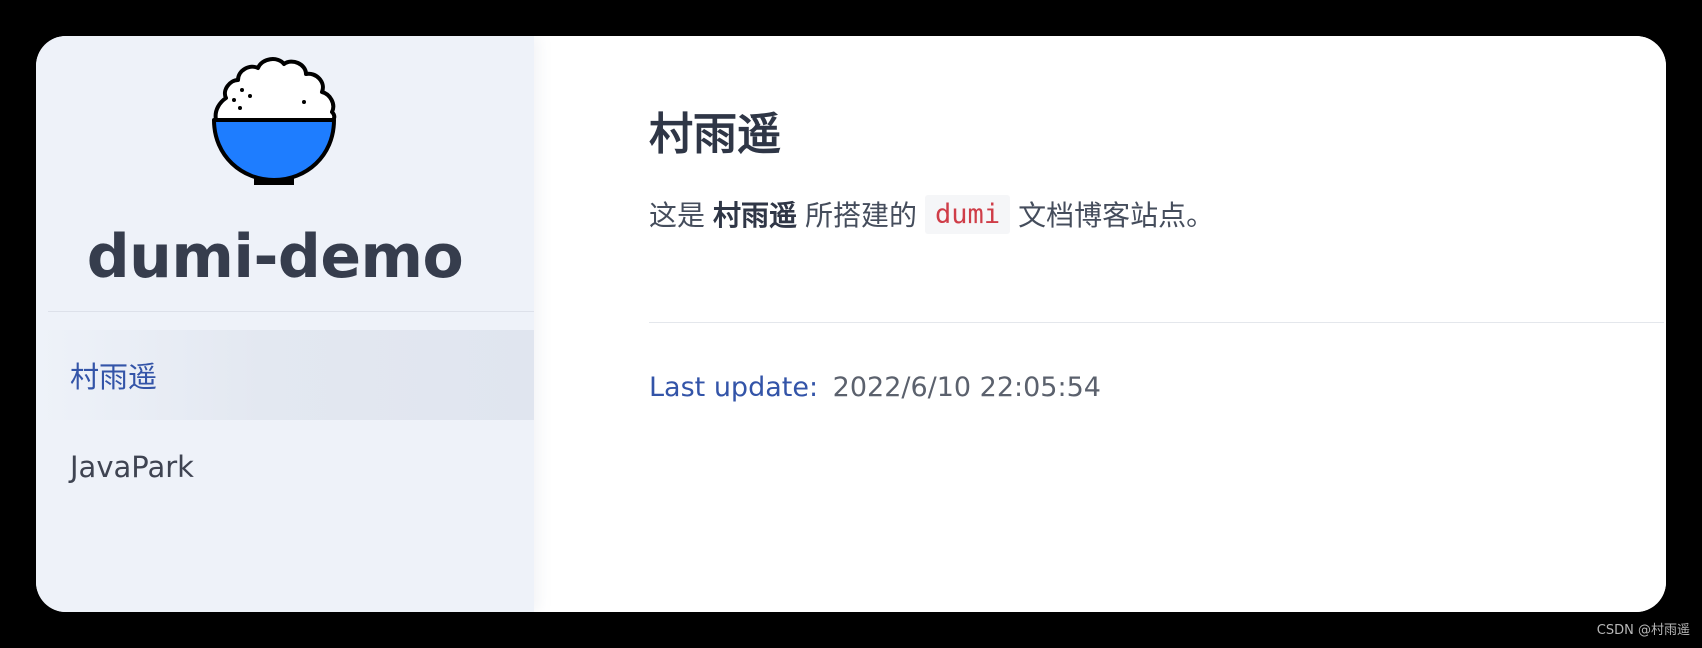 This screenshot has height=648, width=1702. What do you see at coordinates (1116, 215) in the screenshot?
I see `intro-text-after: 文档博客站点。` at bounding box center [1116, 215].